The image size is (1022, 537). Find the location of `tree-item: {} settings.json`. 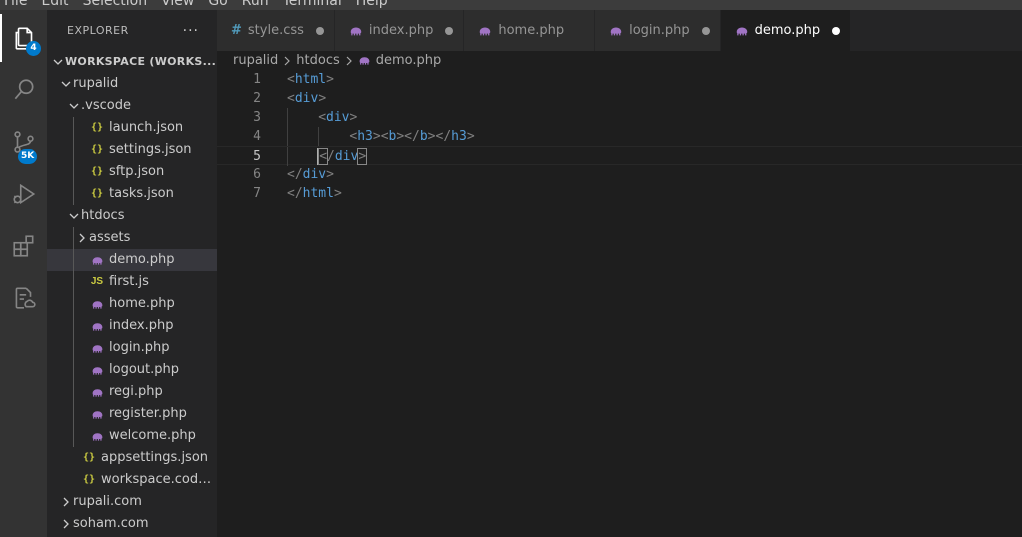

tree-item: {} settings.json is located at coordinates (132, 150).